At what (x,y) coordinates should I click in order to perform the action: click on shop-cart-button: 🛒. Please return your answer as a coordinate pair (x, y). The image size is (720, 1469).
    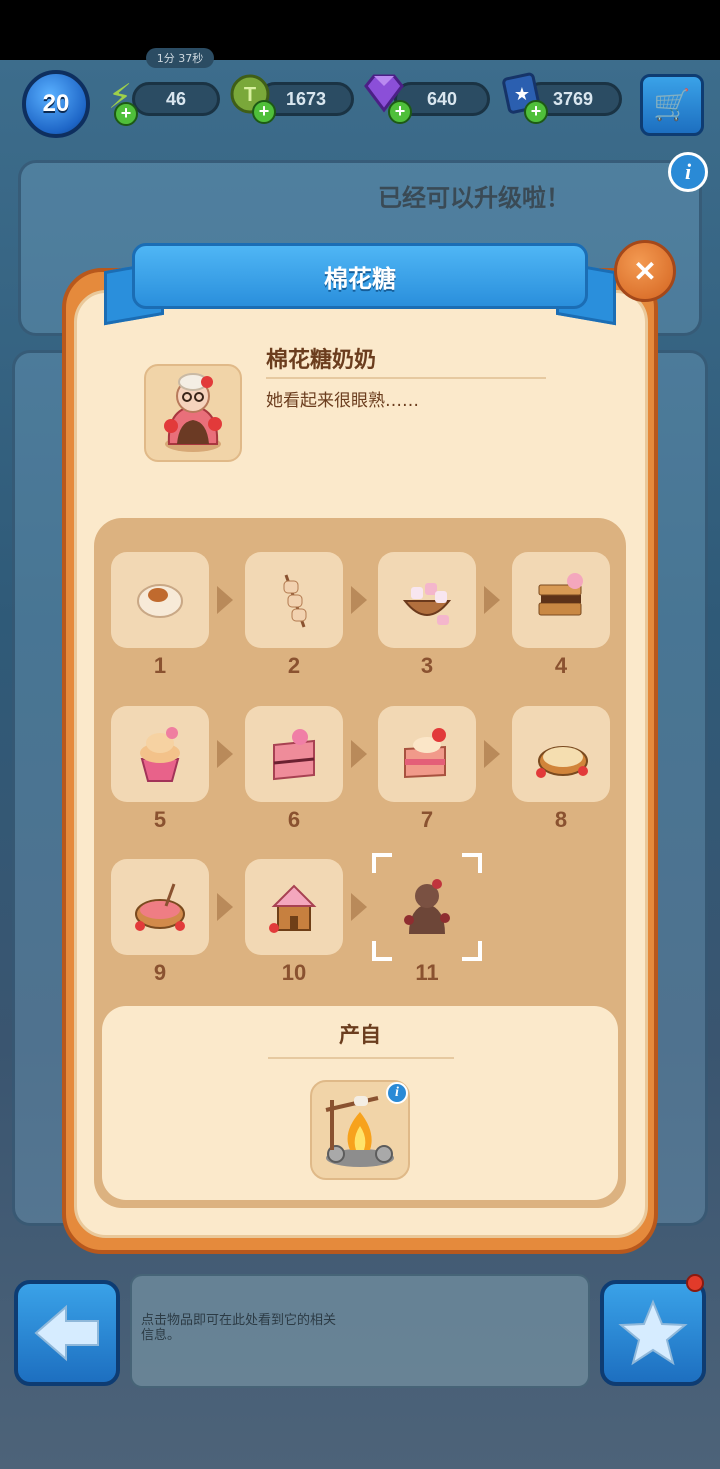
    Looking at the image, I should click on (672, 105).